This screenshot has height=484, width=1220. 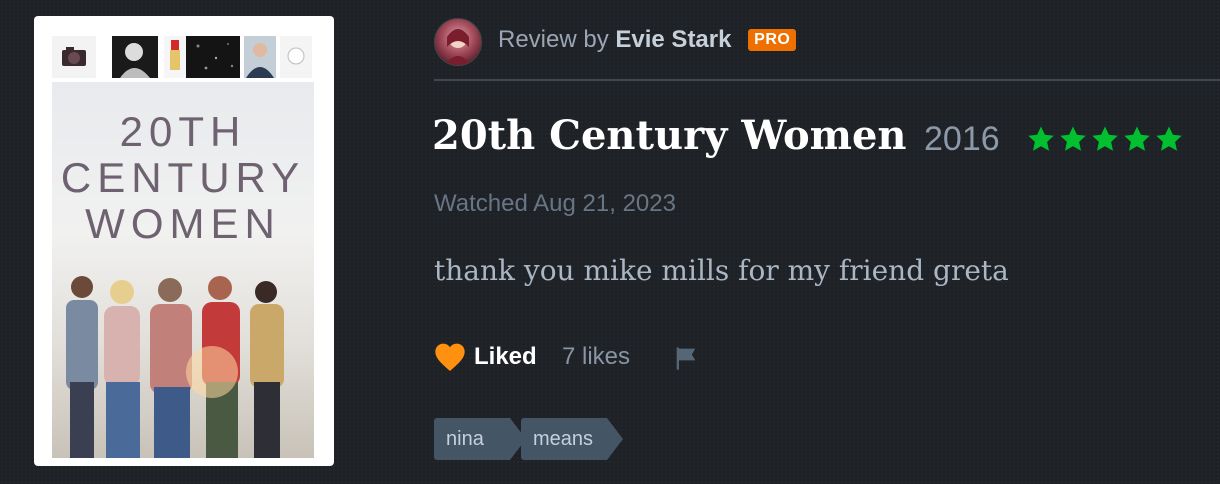 I want to click on film-title-link: 20th Century Women, so click(x=669, y=135).